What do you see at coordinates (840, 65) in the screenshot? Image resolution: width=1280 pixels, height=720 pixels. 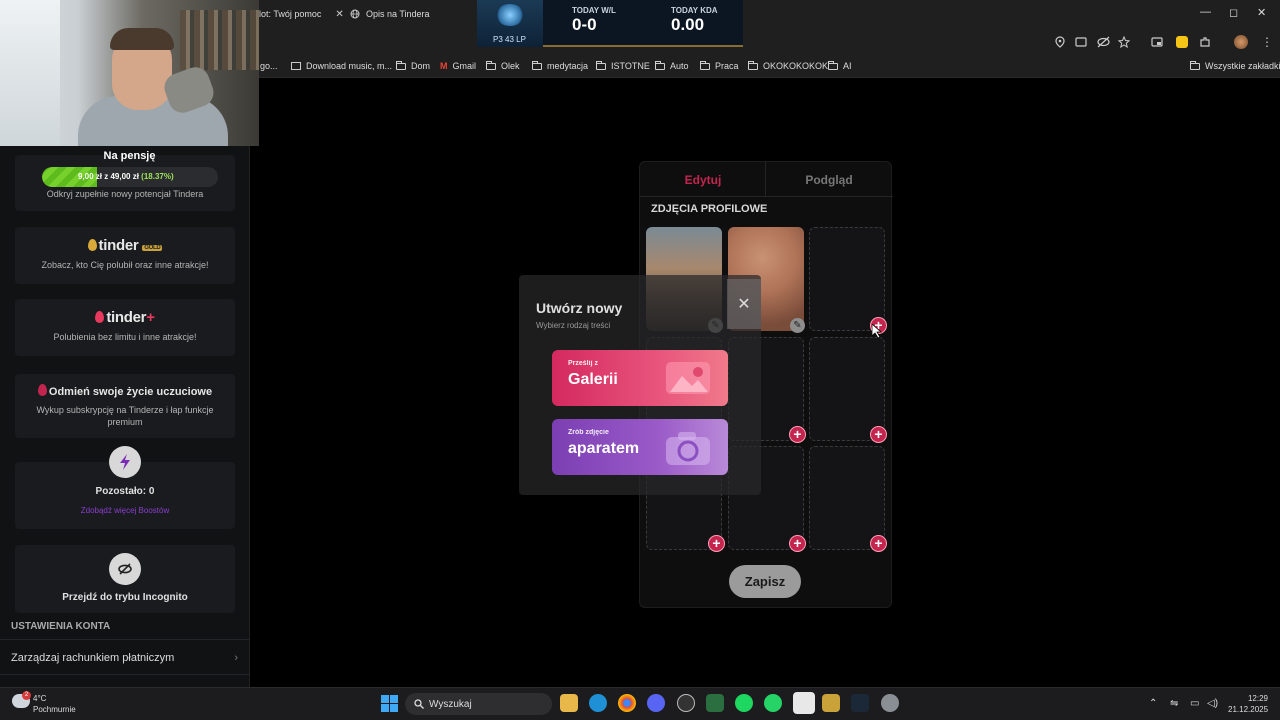 I see `bookmark-folder: AI` at bounding box center [840, 65].